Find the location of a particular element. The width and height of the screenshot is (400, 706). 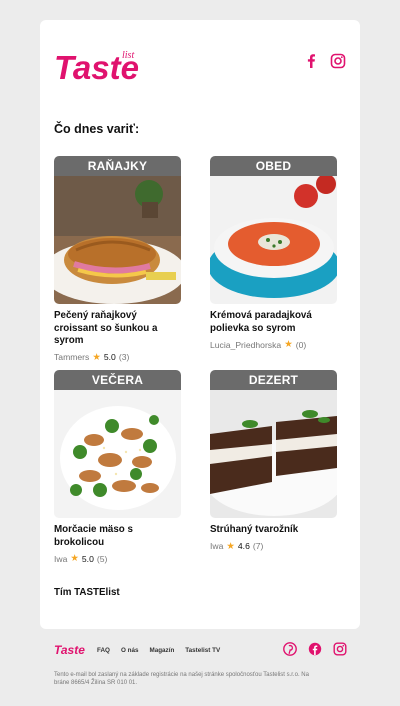

recipe-rating: 4.6 is located at coordinates (243, 546).